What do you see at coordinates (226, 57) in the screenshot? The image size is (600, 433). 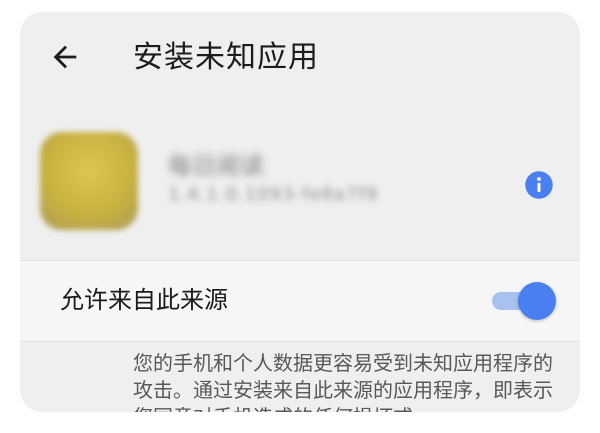 I see `page-title: 安装未知应用` at bounding box center [226, 57].